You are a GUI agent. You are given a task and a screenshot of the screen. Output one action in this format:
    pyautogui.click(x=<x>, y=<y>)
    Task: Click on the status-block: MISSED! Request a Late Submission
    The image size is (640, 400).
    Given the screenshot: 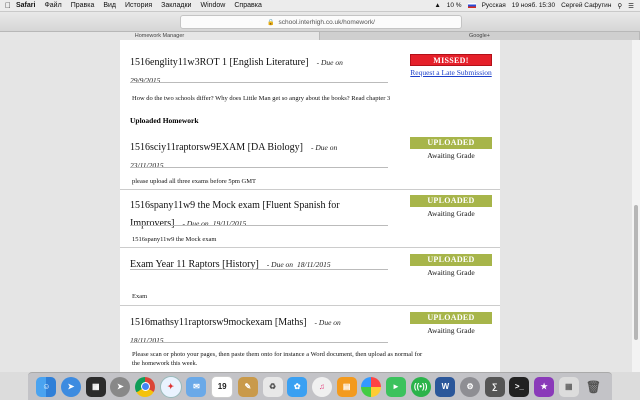 What is the action you would take?
    pyautogui.click(x=451, y=65)
    